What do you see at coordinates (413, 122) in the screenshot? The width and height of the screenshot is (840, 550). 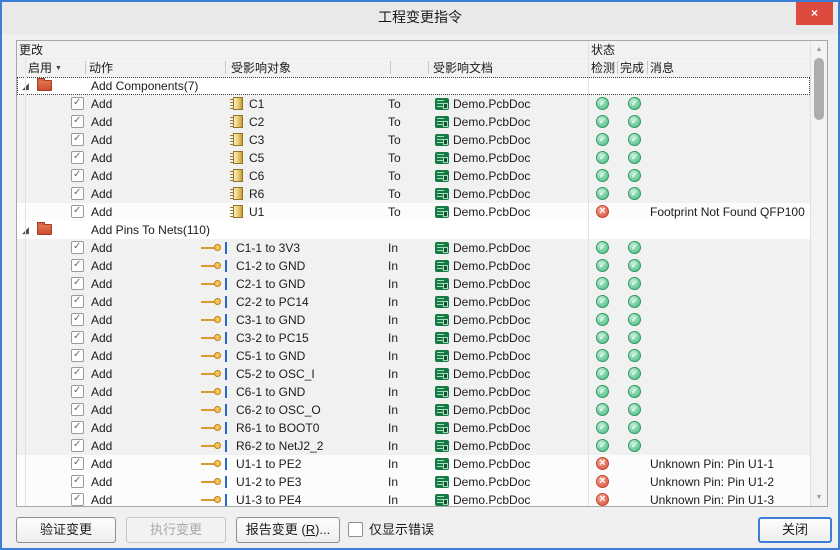 I see `change-row: Add C2 To Demo.PcbDoc` at bounding box center [413, 122].